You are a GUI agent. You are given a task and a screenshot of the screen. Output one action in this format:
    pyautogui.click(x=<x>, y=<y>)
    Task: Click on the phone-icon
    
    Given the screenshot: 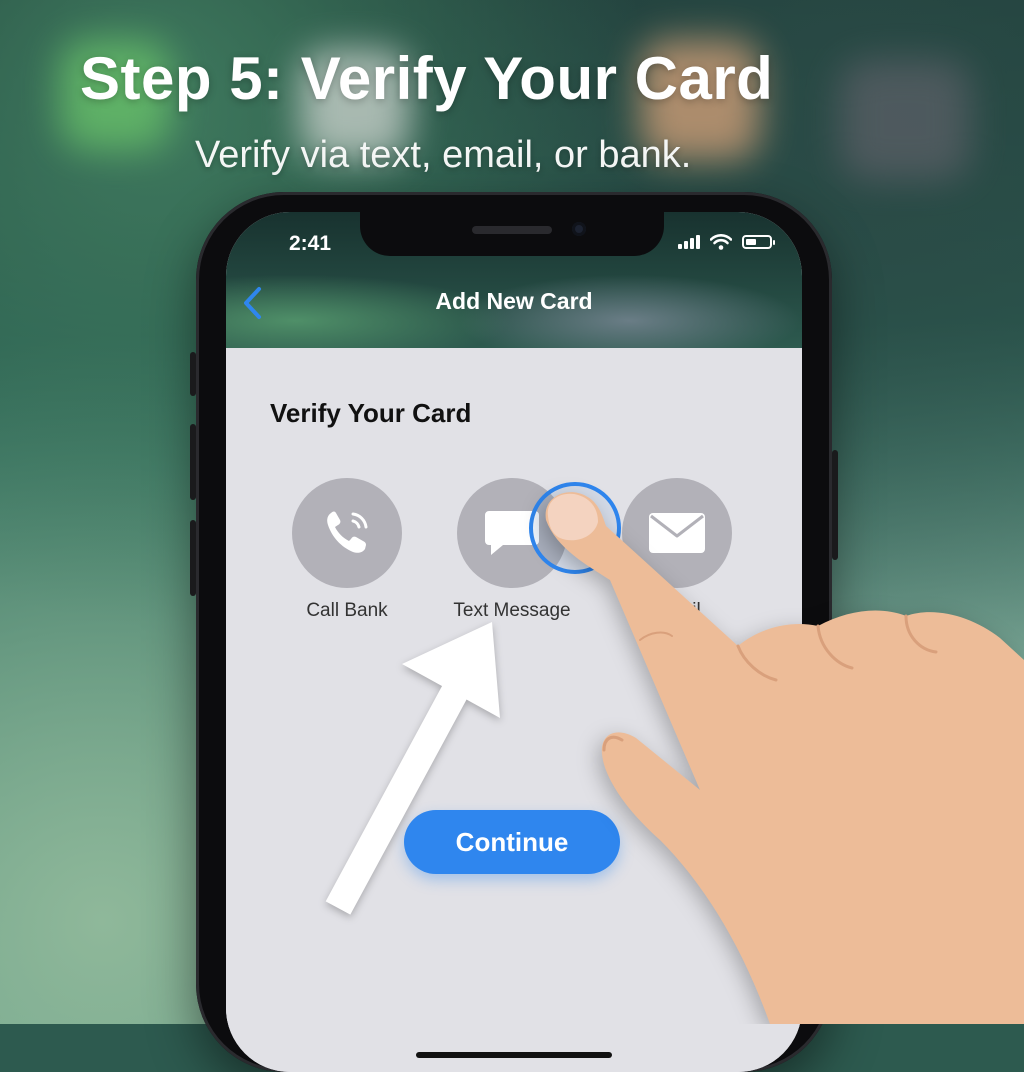 What is the action you would take?
    pyautogui.click(x=347, y=532)
    